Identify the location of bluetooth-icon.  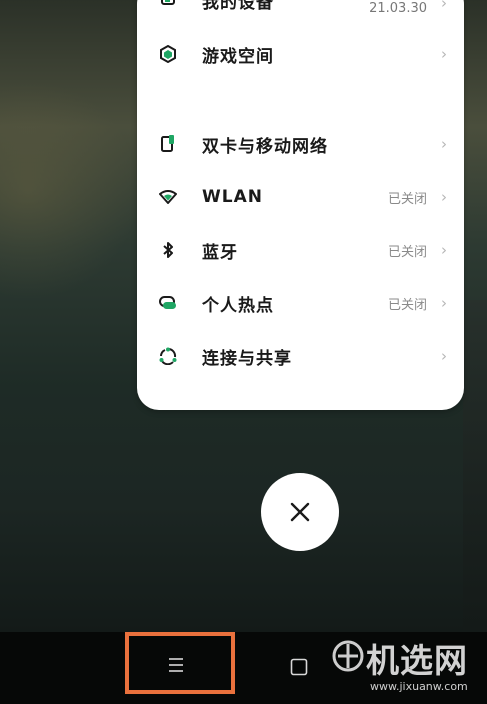
(168, 250).